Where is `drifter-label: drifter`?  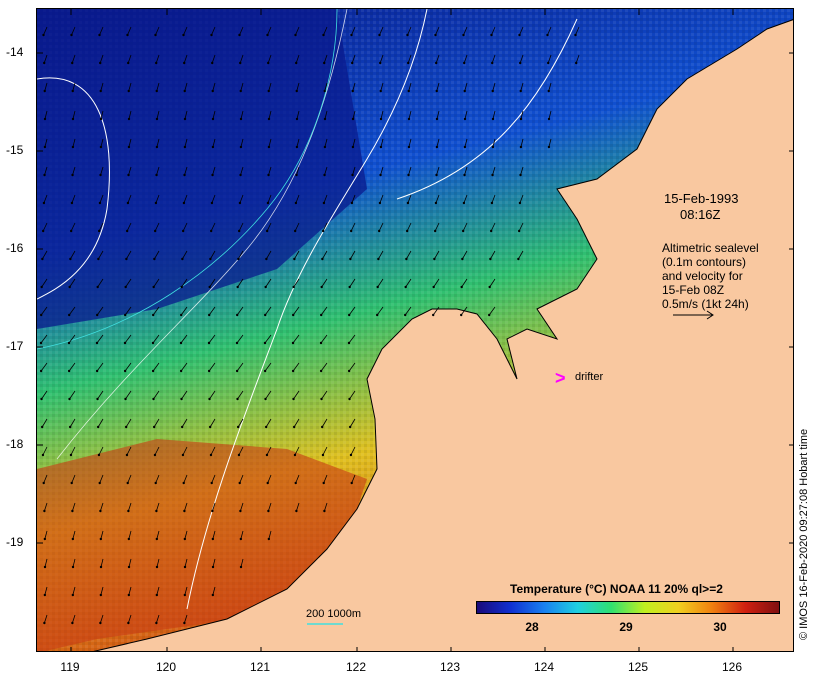
drifter-label: drifter is located at coordinates (589, 377).